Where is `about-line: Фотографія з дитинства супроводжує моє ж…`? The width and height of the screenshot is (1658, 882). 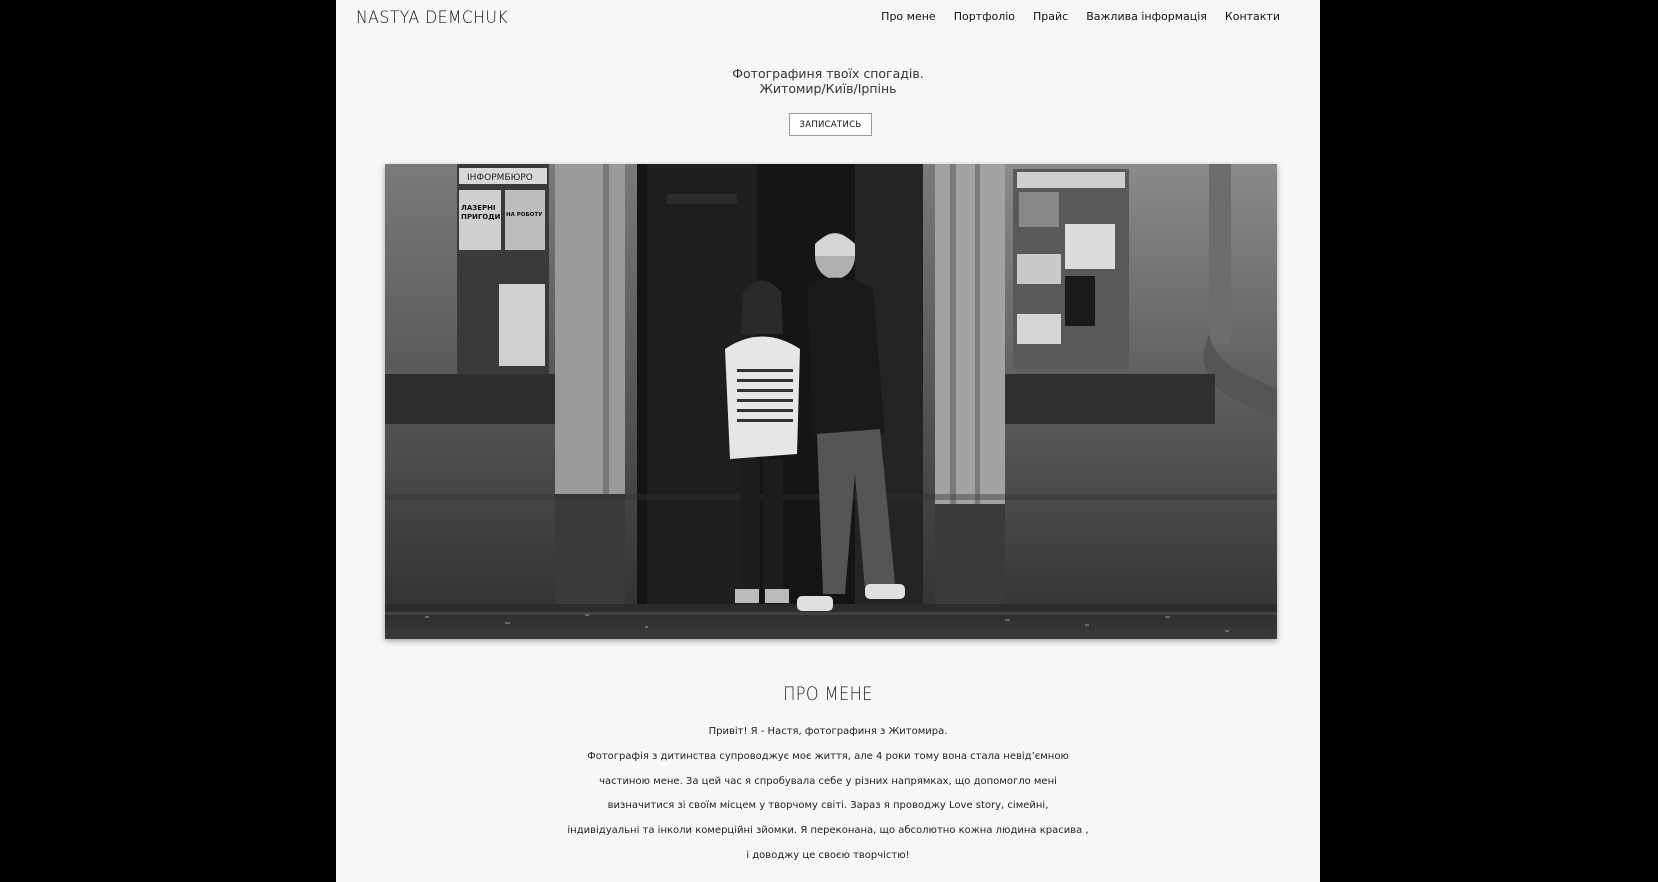 about-line: Фотографія з дитинства супроводжує моє ж… is located at coordinates (828, 756).